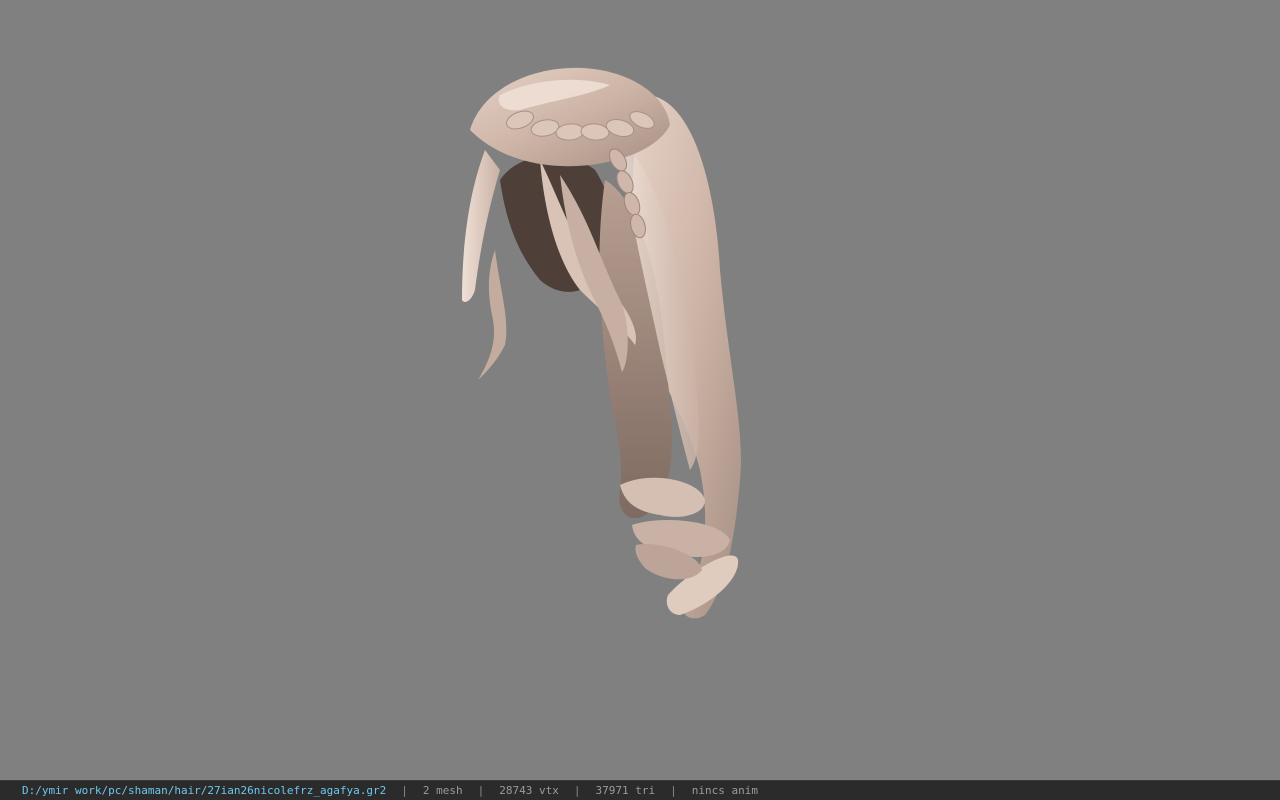 This screenshot has width=1280, height=800. I want to click on mesh-count: 2 mesh, so click(442, 790).